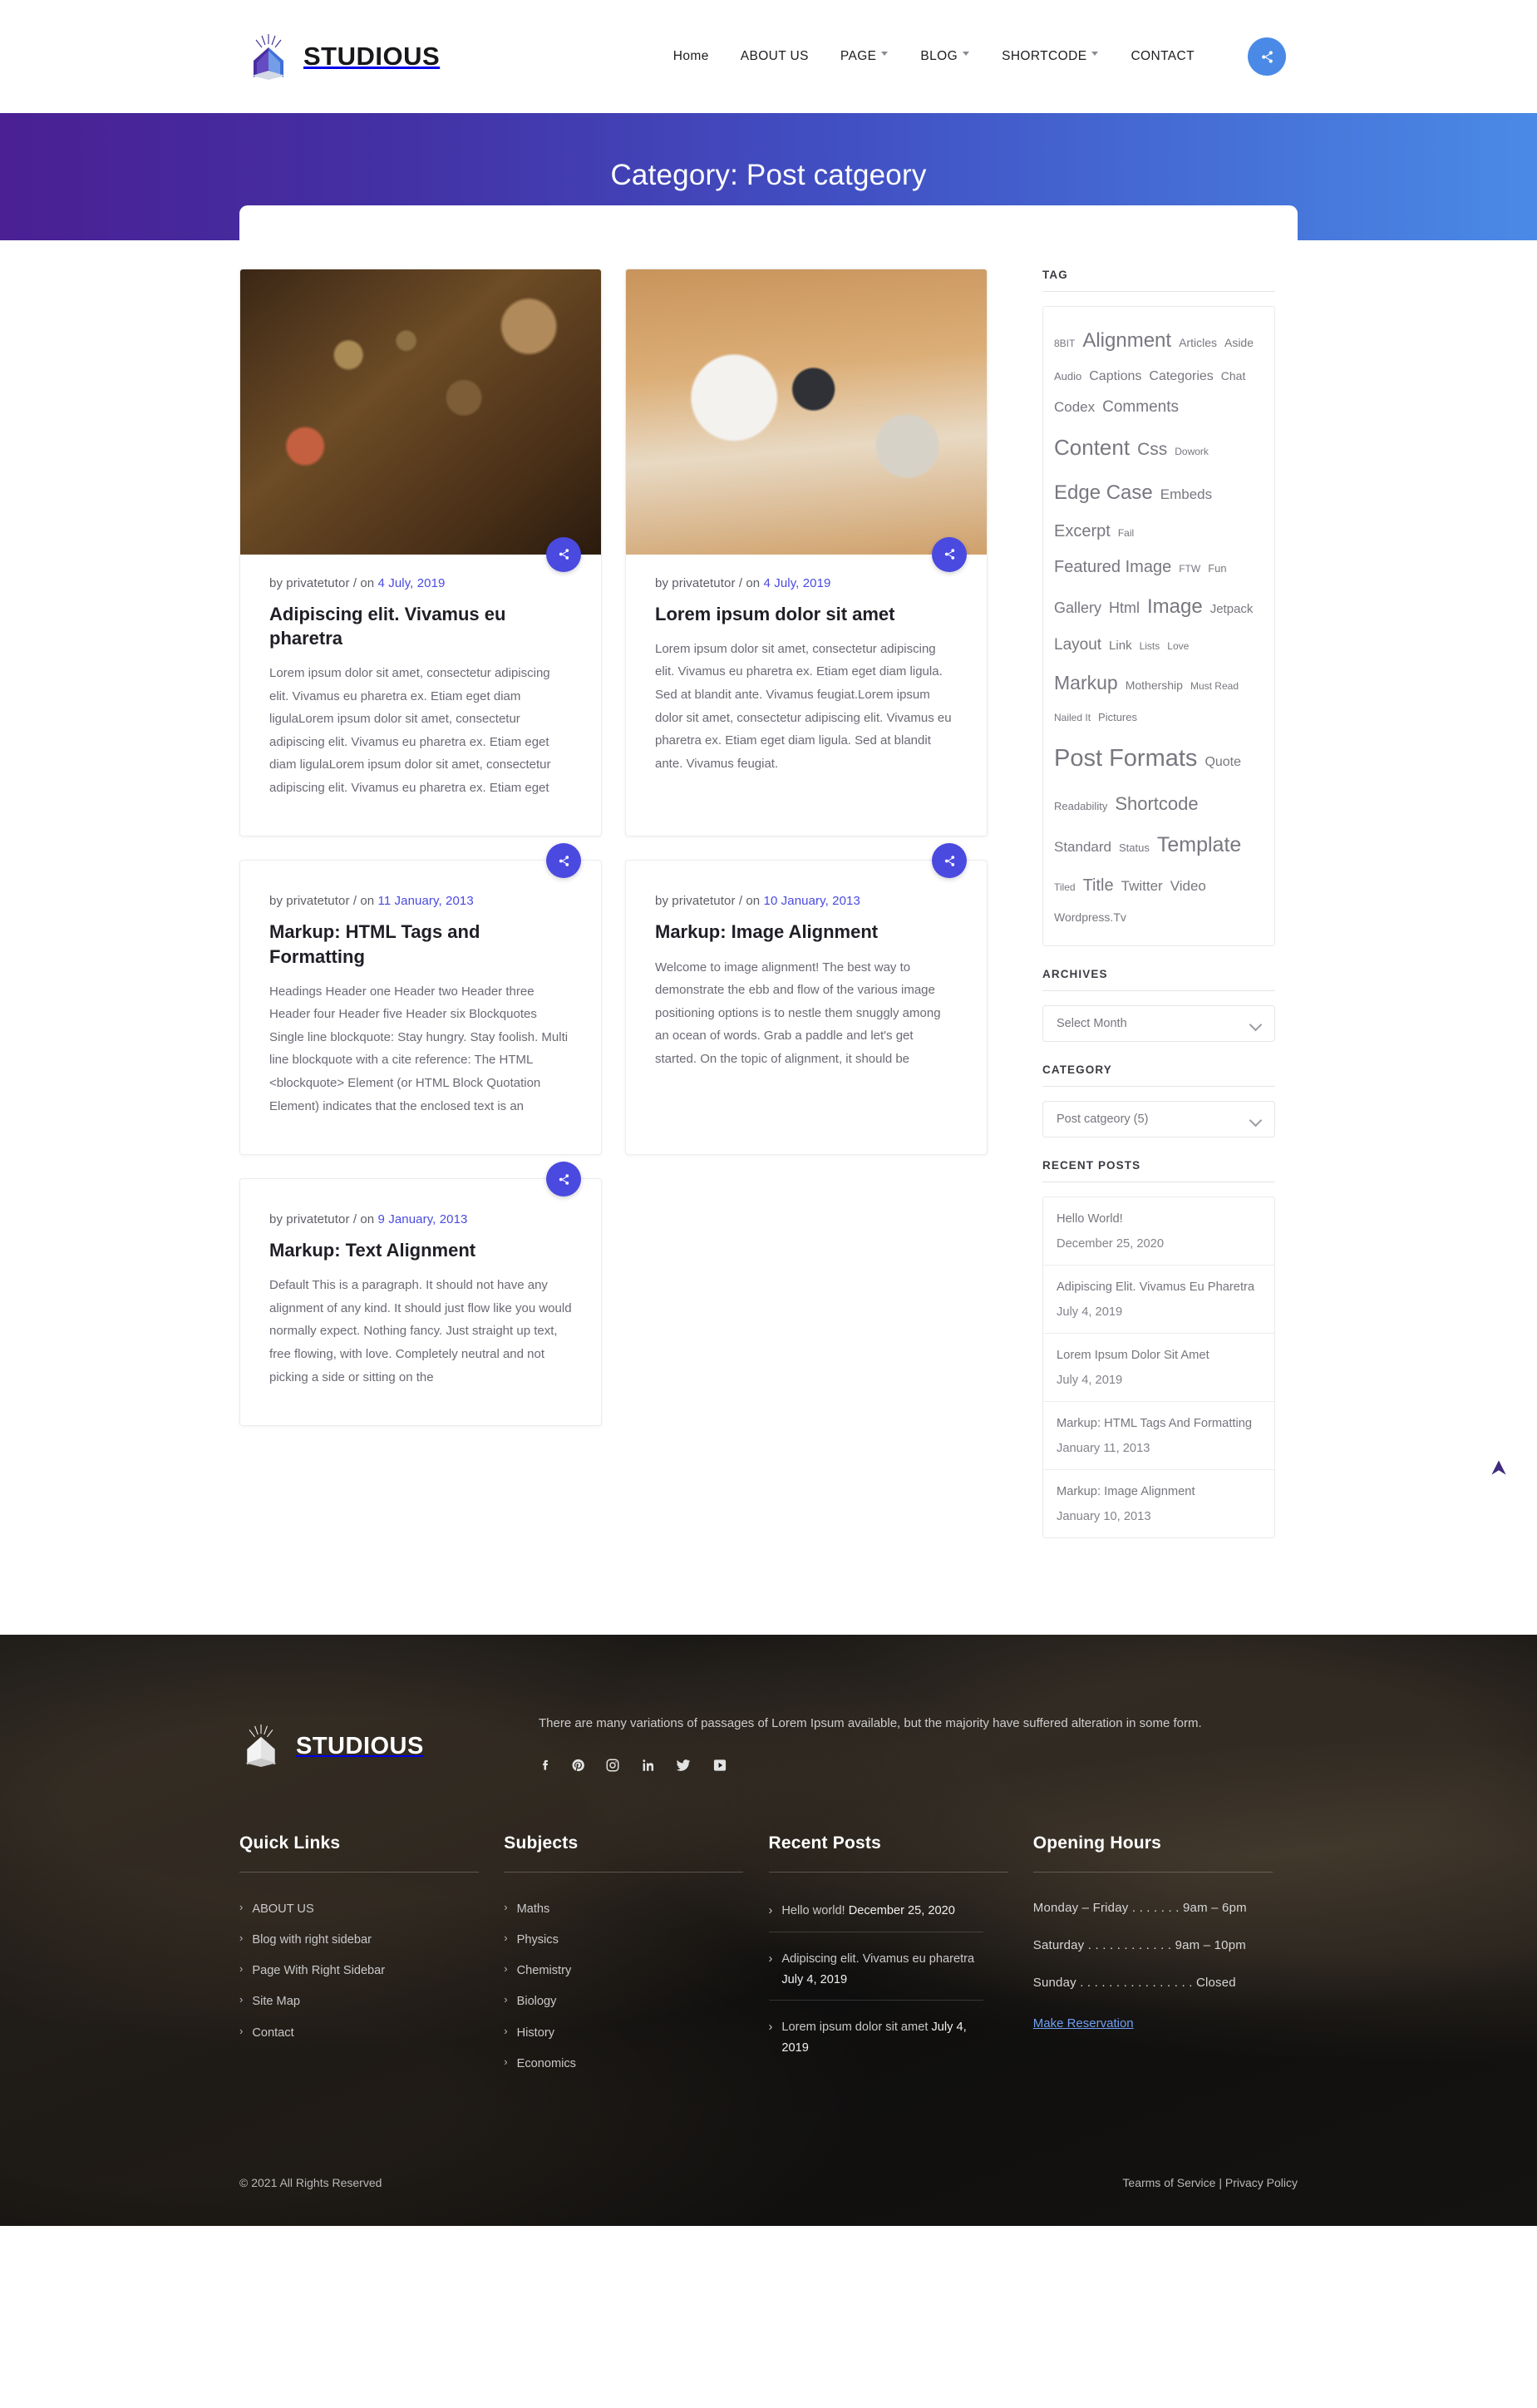  Describe the element at coordinates (1150, 647) in the screenshot. I see `tag-link: Lists` at that location.